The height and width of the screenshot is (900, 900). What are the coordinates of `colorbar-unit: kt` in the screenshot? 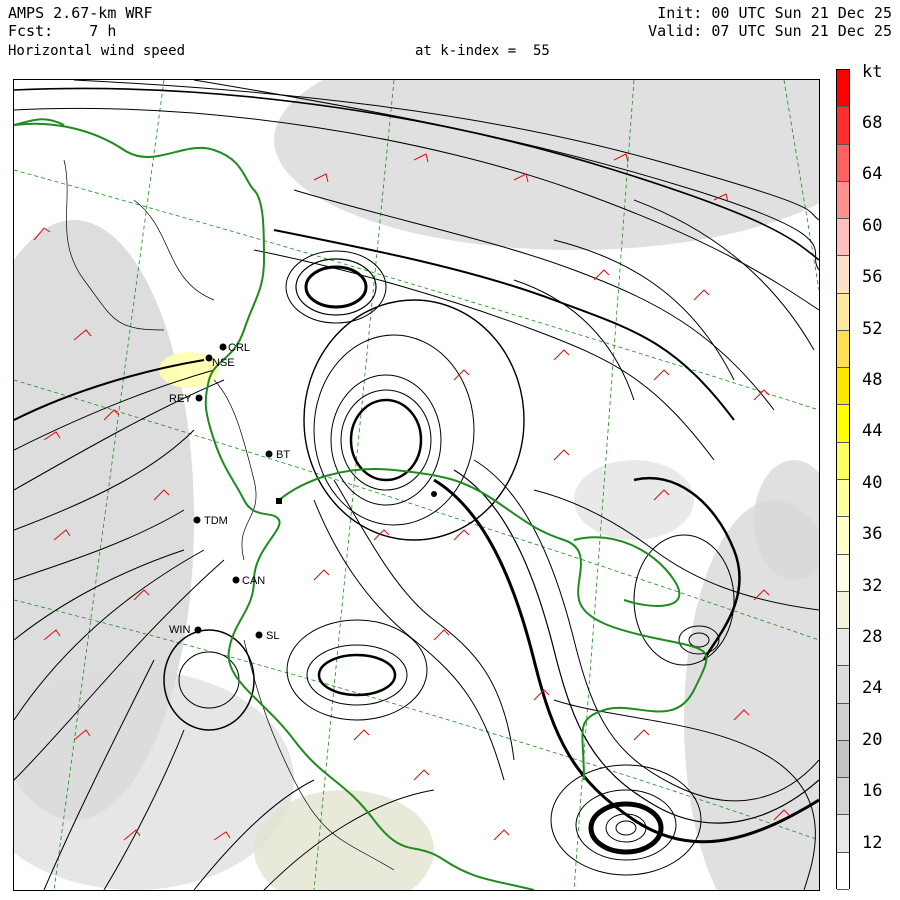 It's located at (872, 72).